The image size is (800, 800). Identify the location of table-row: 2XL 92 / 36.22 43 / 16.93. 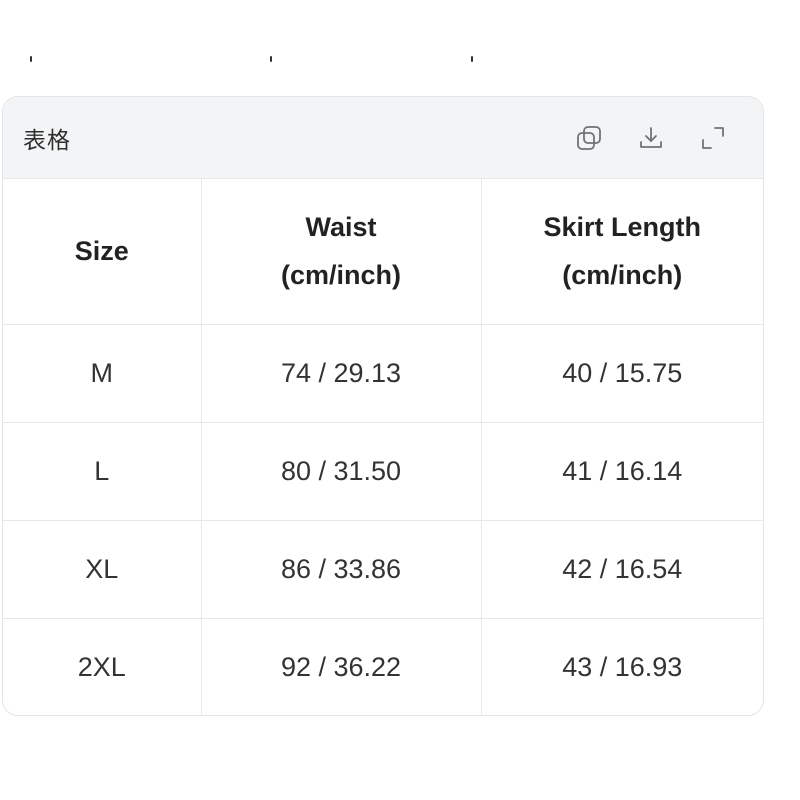
(383, 666).